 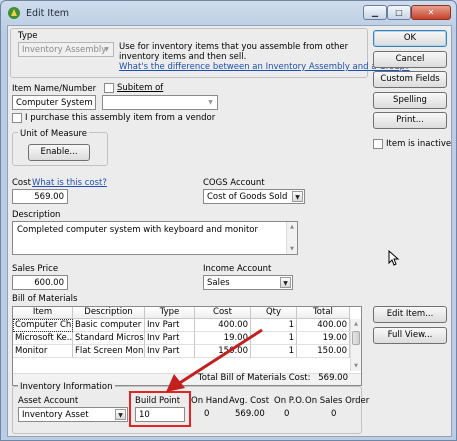 I want to click on item-name-label: Item Name/Number, so click(x=54, y=89).